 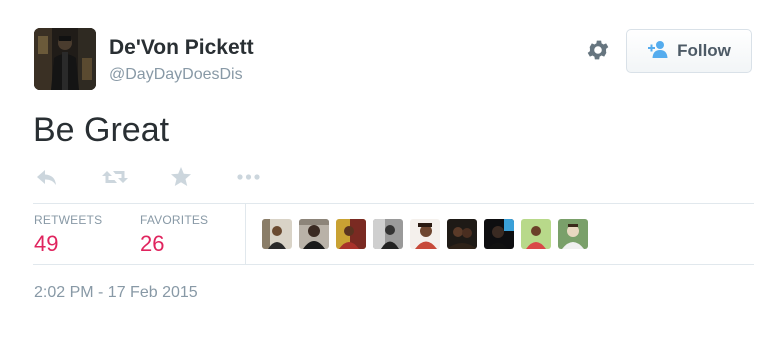 I want to click on favorites-label: FAVORITES, so click(x=174, y=220).